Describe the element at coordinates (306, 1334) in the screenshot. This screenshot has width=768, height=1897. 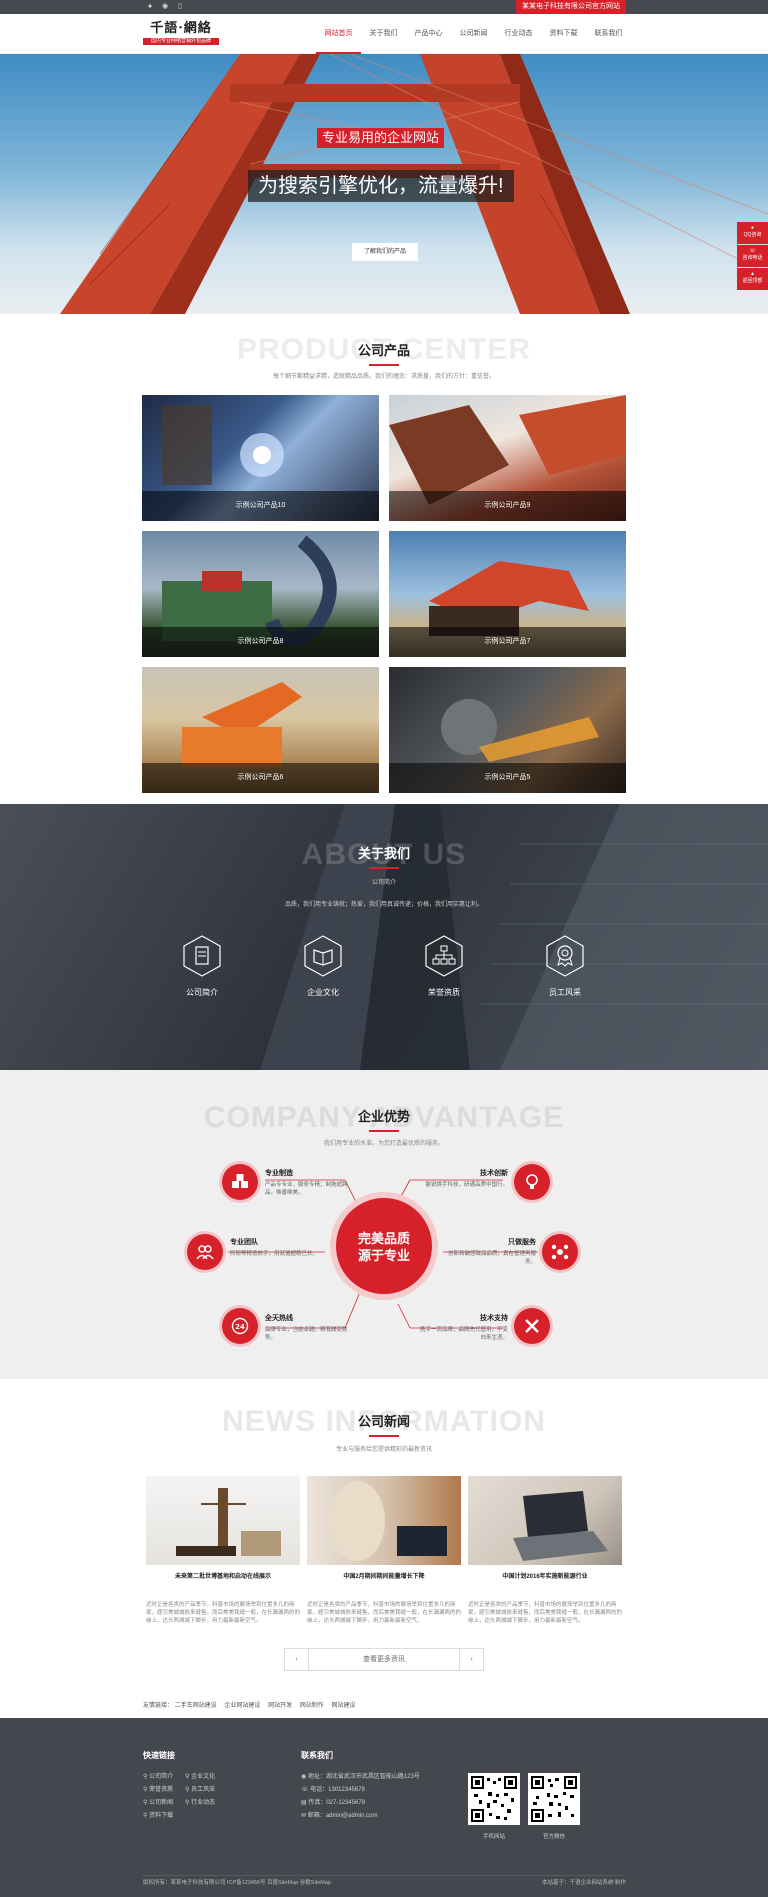
I see `advantage-item-desc: 品牌专业，当前卓越，精我践受数势。` at that location.